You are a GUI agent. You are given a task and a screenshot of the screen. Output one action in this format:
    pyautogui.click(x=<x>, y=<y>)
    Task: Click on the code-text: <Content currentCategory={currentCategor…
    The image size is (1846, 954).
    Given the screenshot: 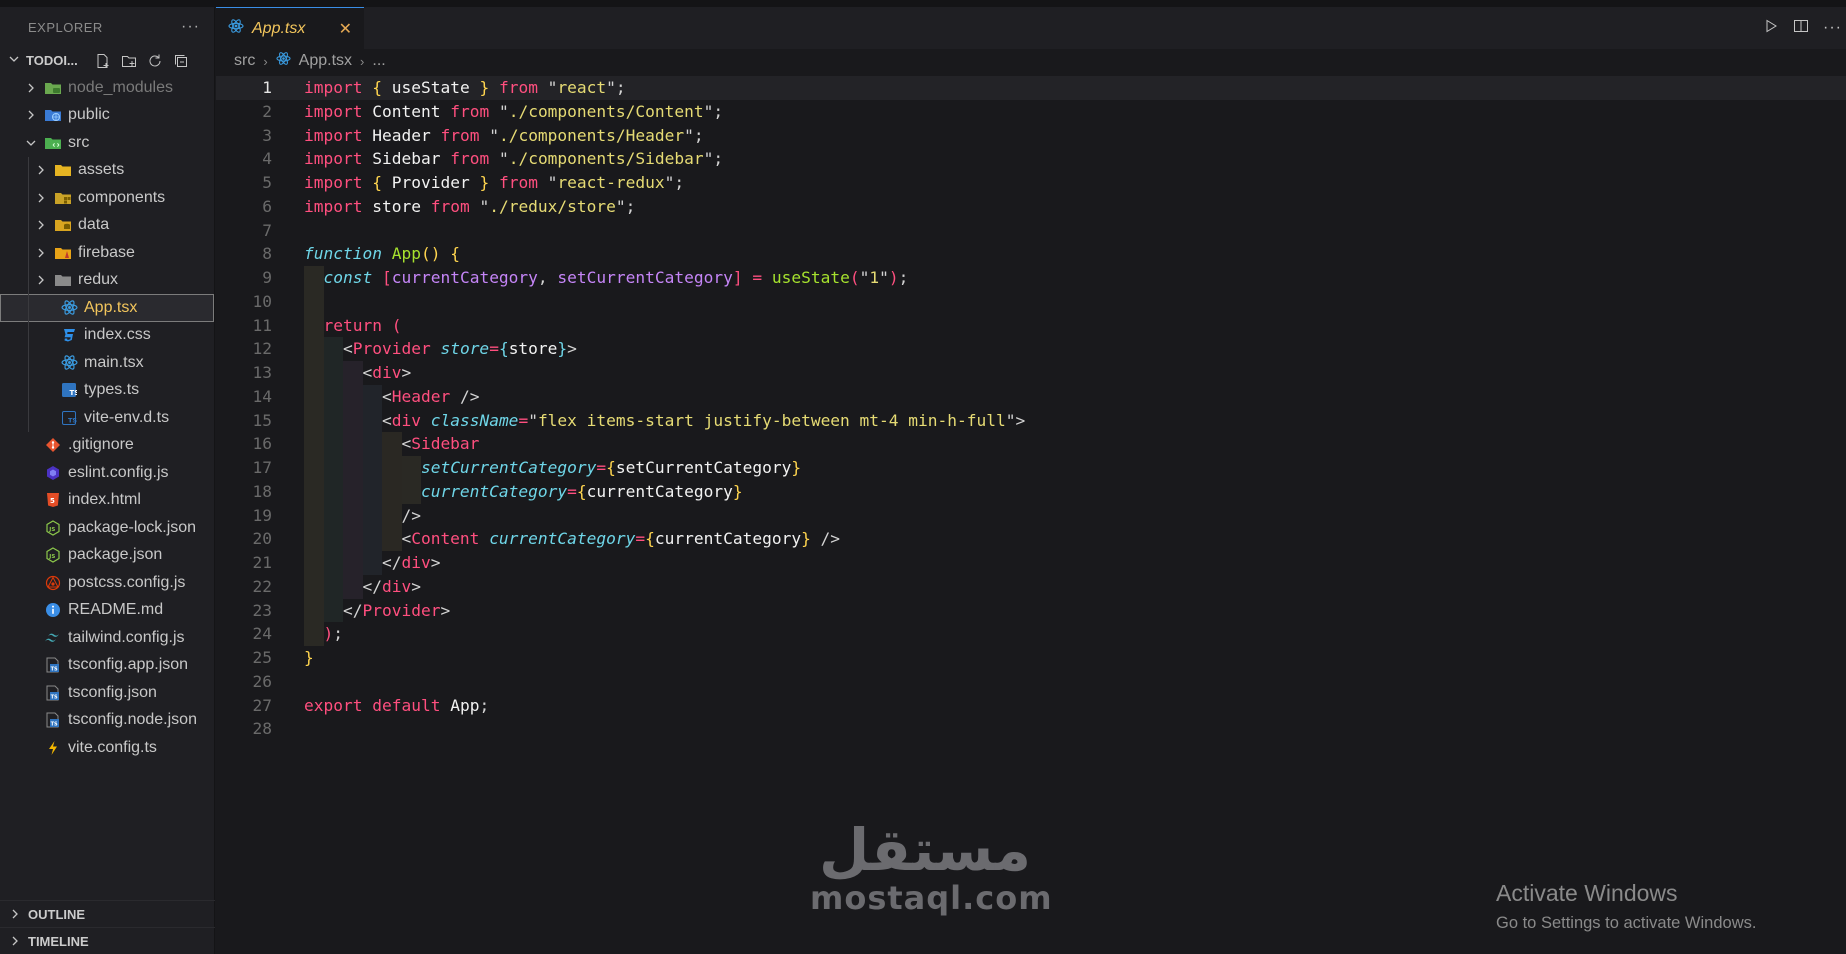 What is the action you would take?
    pyautogui.click(x=572, y=539)
    